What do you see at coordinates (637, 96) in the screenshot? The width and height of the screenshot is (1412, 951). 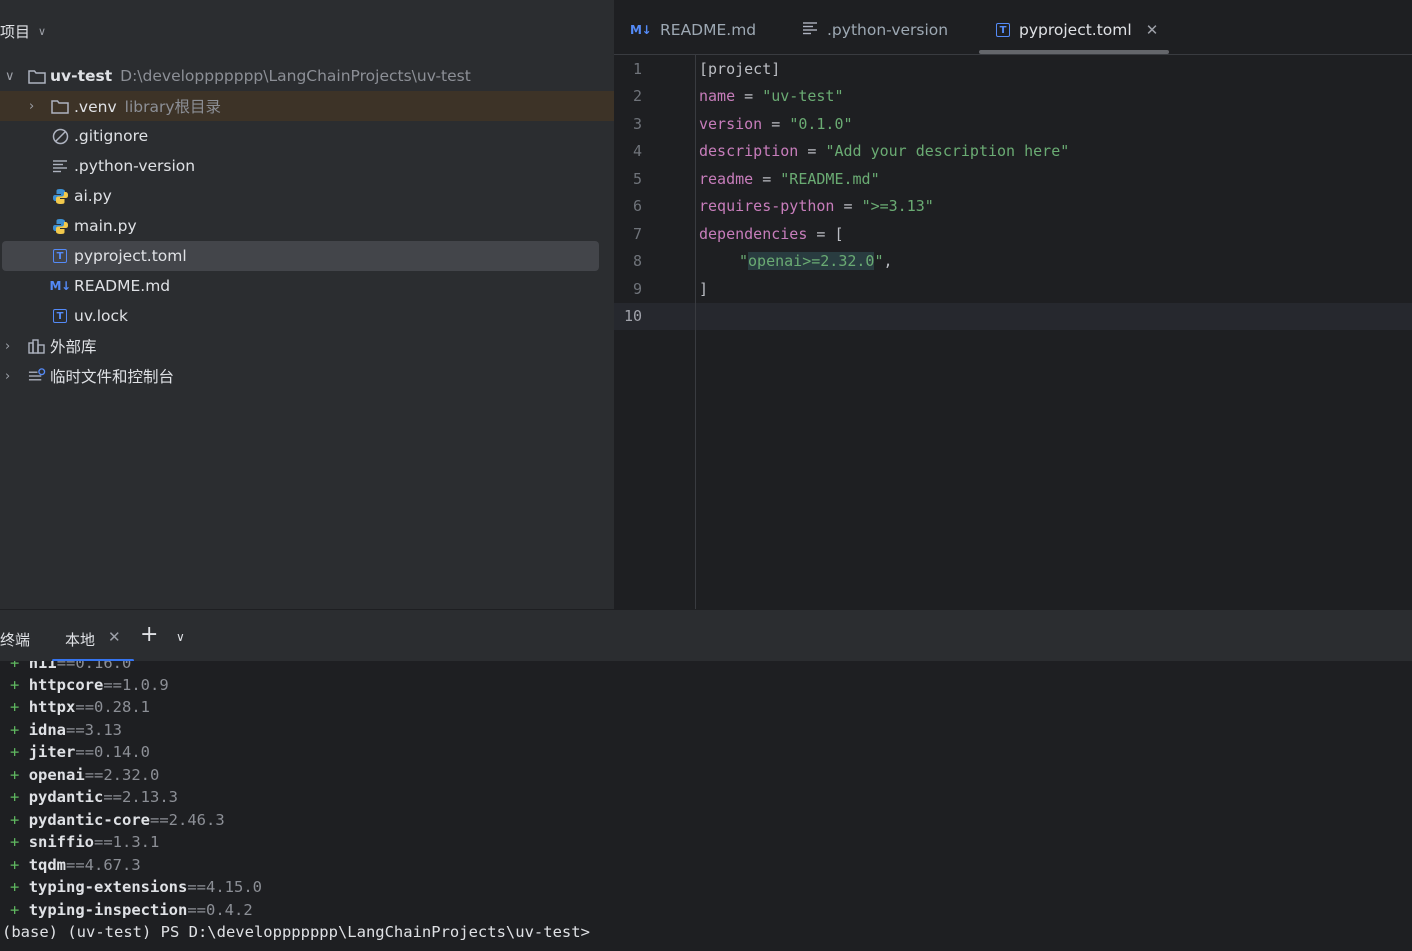 I see `line-number: 2` at bounding box center [637, 96].